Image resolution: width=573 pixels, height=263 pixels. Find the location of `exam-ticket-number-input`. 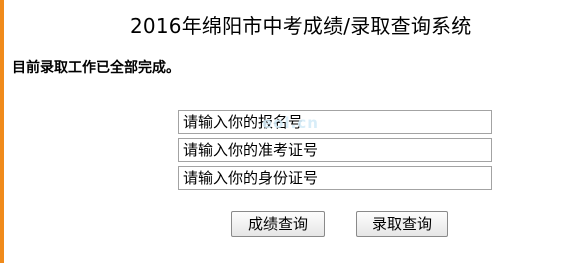

exam-ticket-number-input is located at coordinates (335, 150).